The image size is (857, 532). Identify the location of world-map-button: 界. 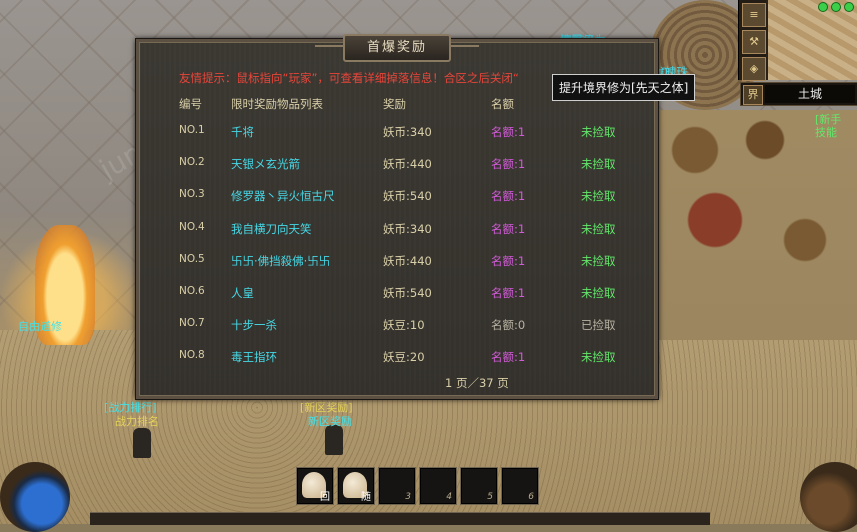
(753, 95).